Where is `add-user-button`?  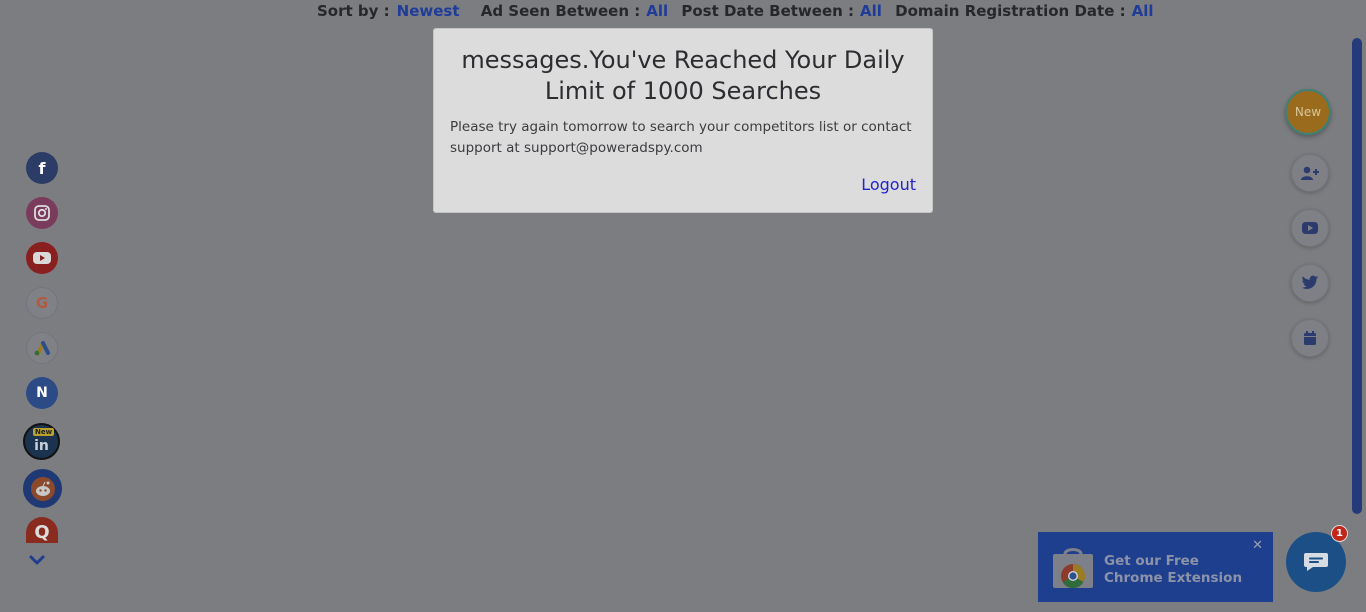 add-user-button is located at coordinates (1310, 173).